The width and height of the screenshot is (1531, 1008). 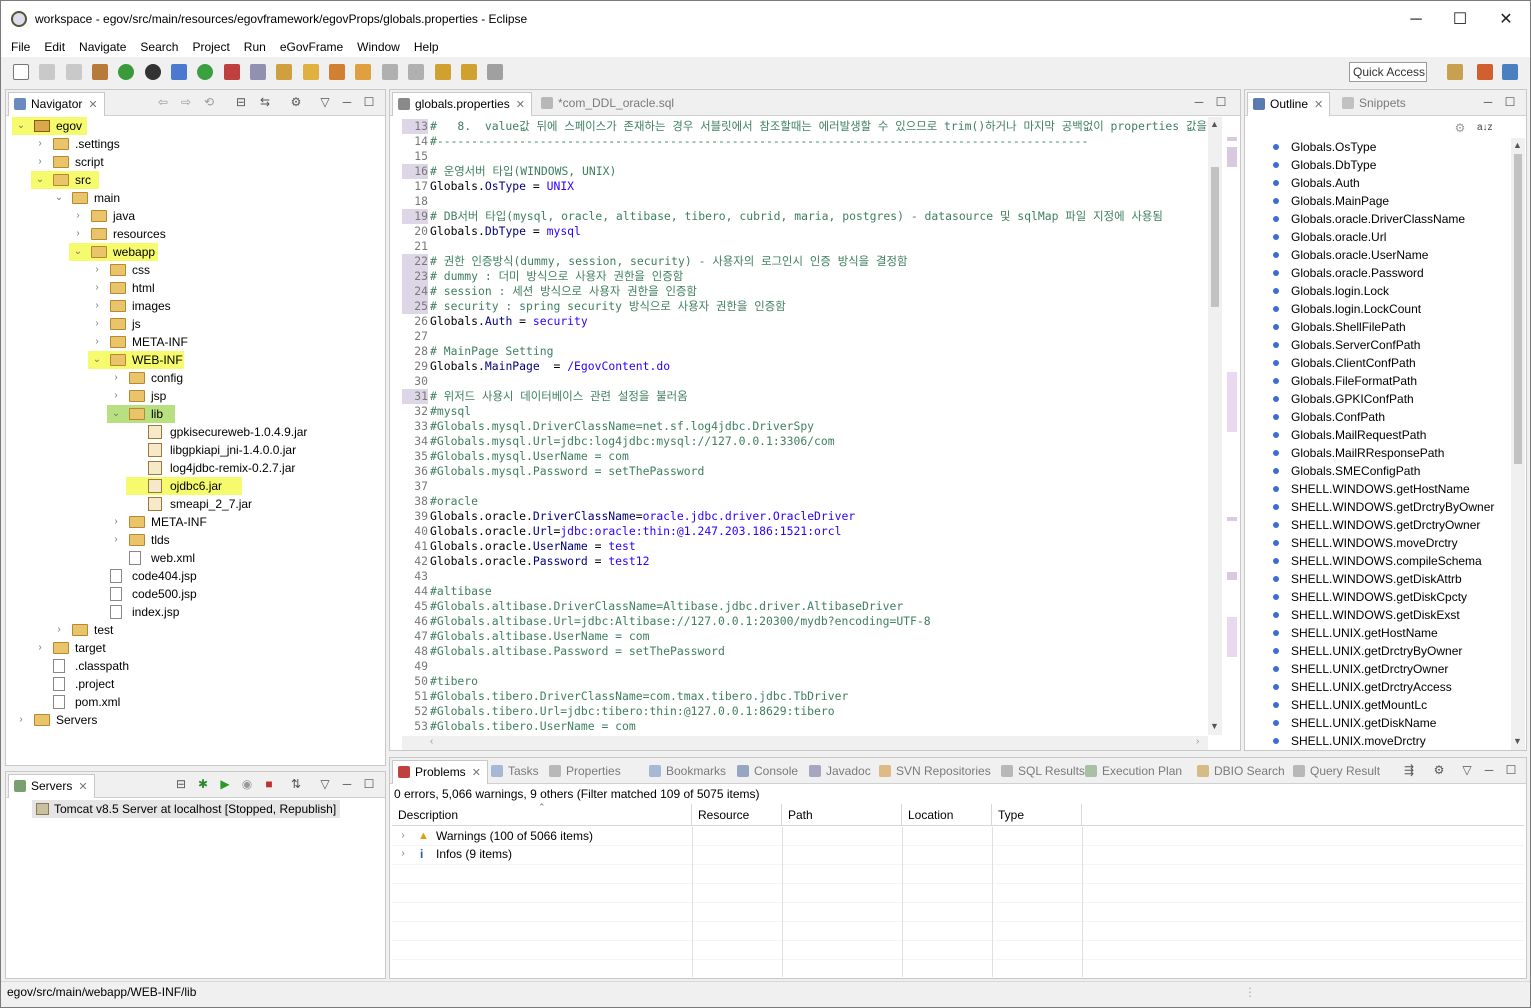 I want to click on tab-svn-repositories: SVN Repositories, so click(x=935, y=772).